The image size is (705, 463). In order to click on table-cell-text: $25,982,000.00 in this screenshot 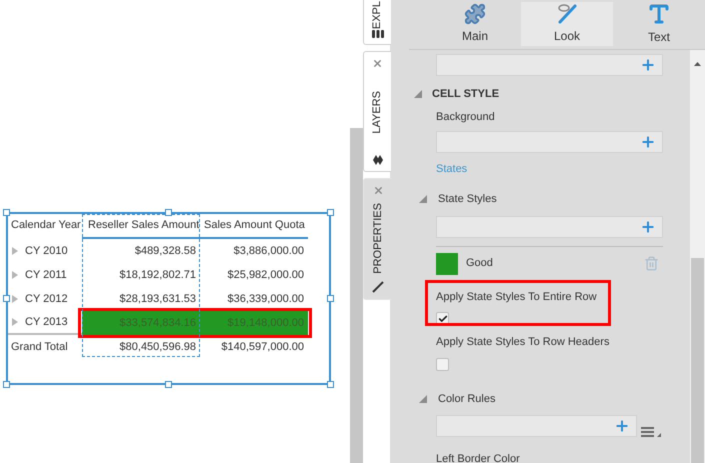, I will do `click(265, 275)`.